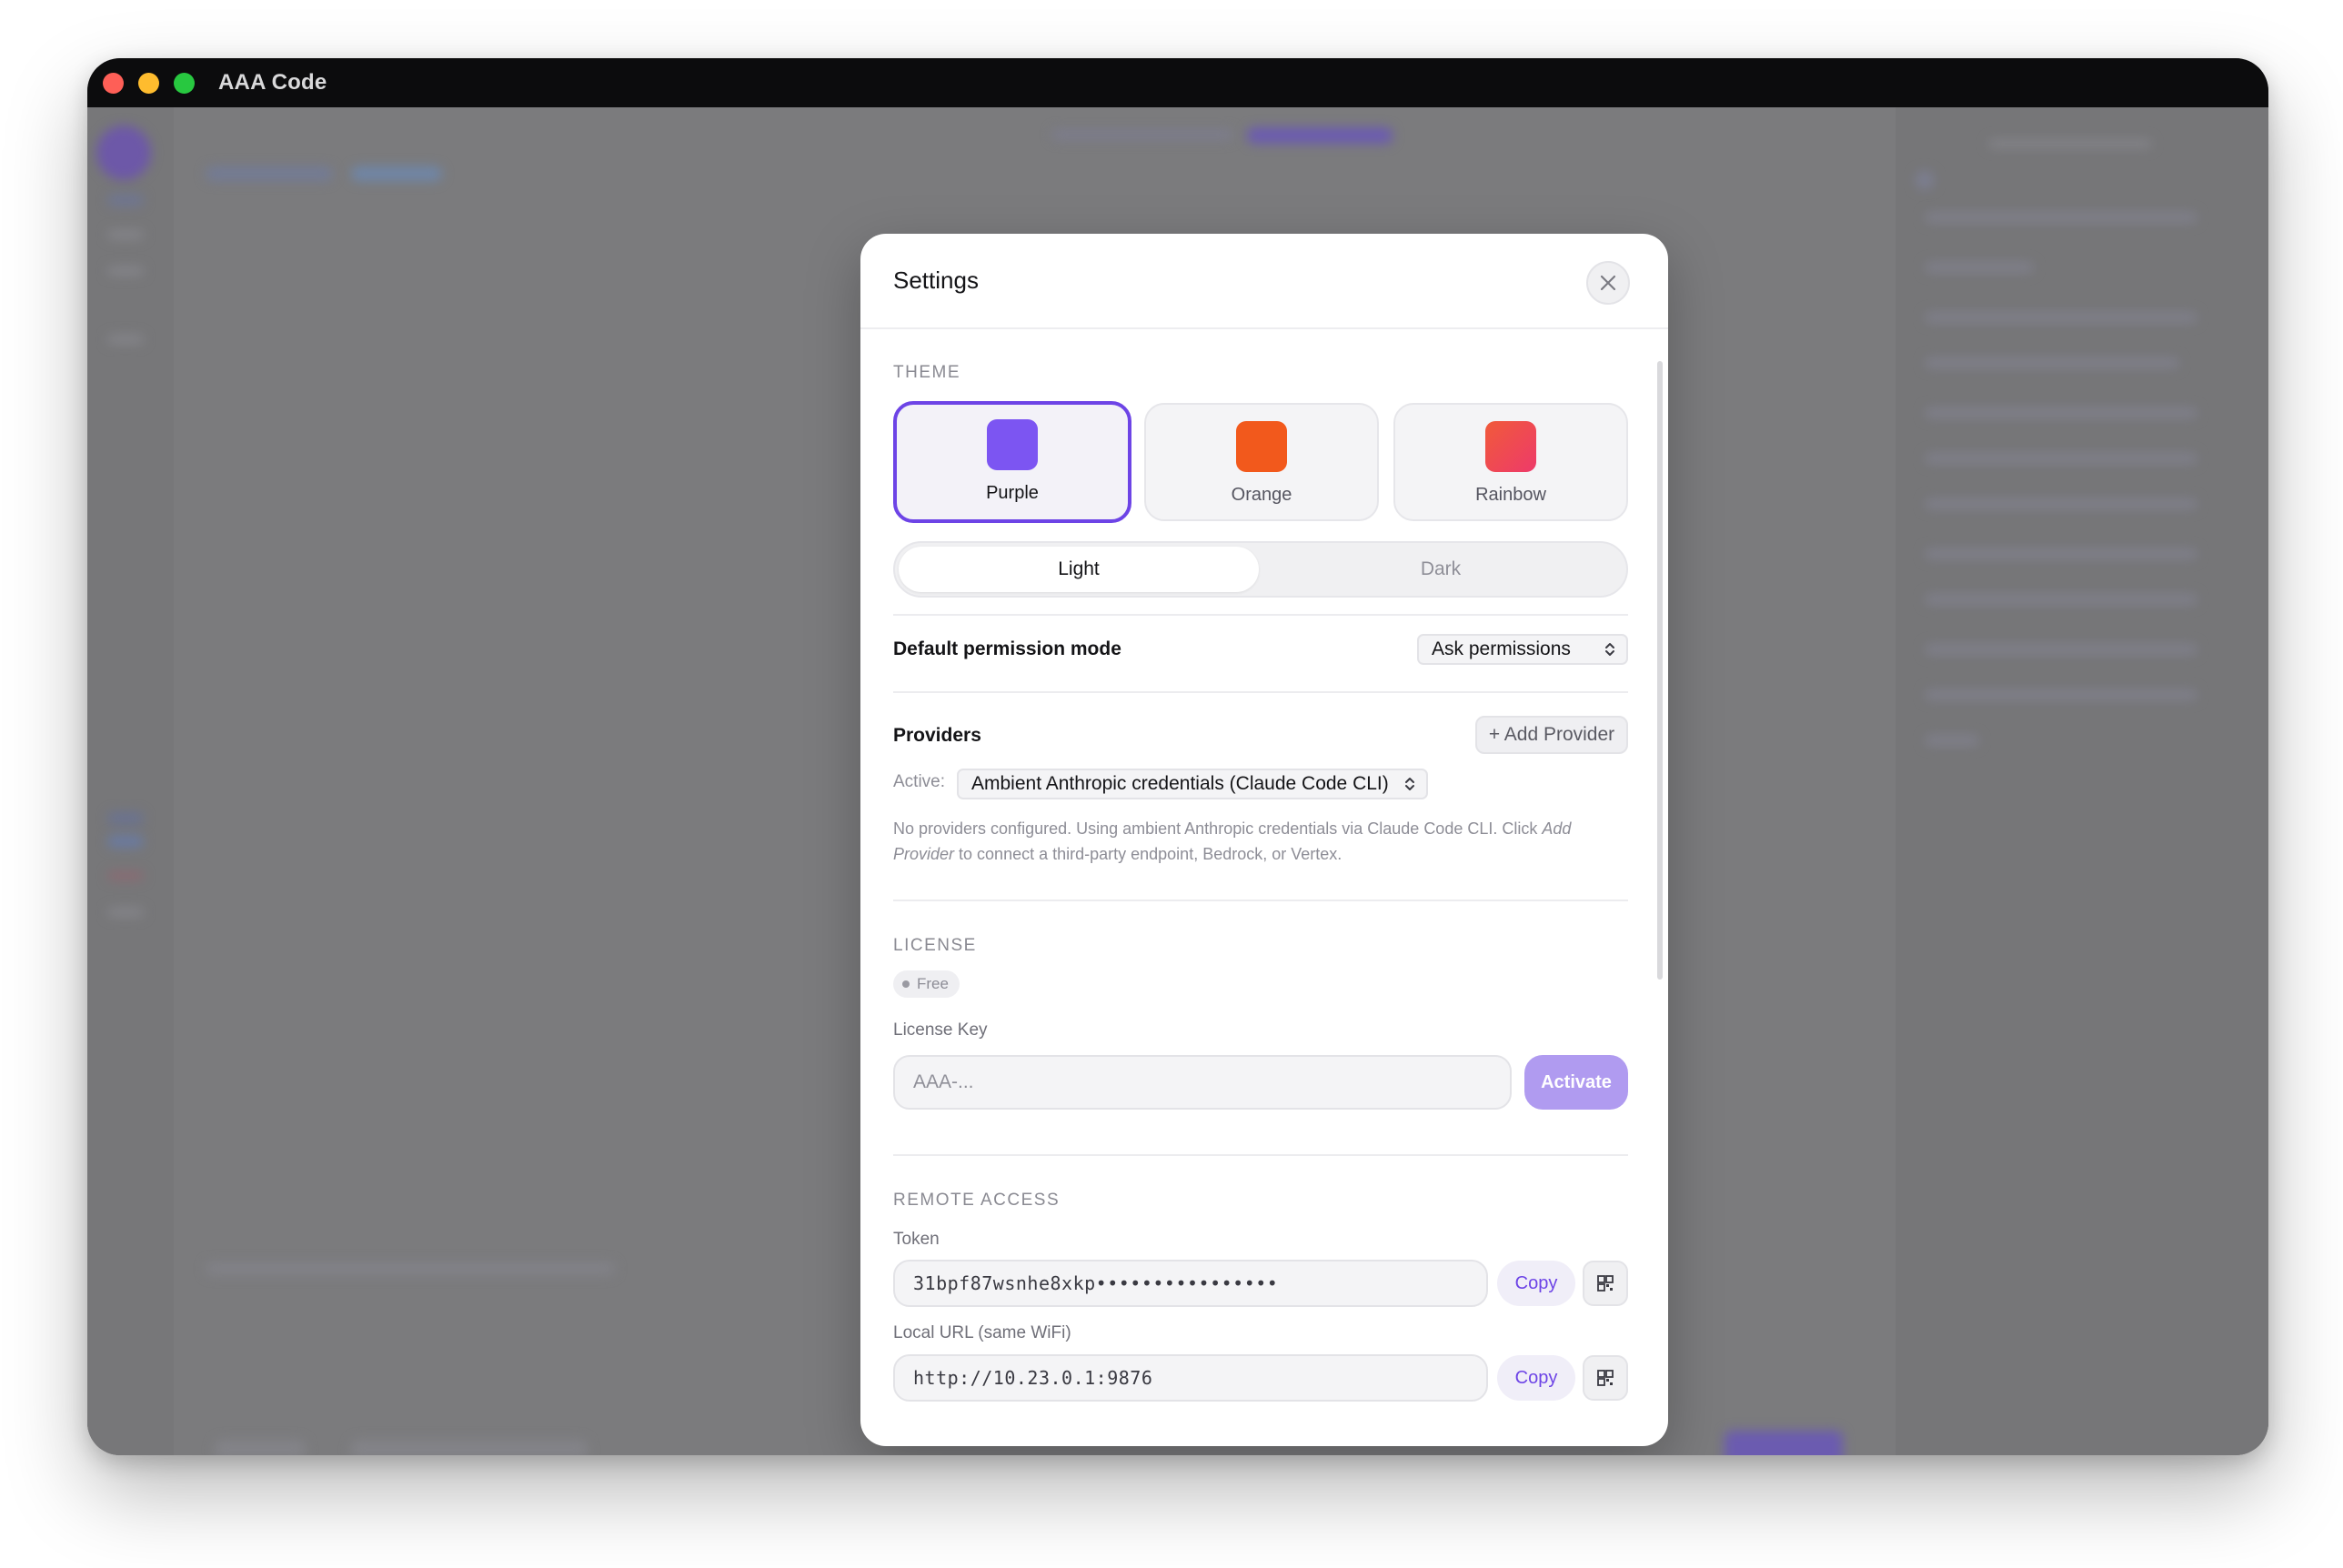 The height and width of the screenshot is (1568, 2343). Describe the element at coordinates (1660, 670) in the screenshot. I see `modal-scrollbar` at that location.